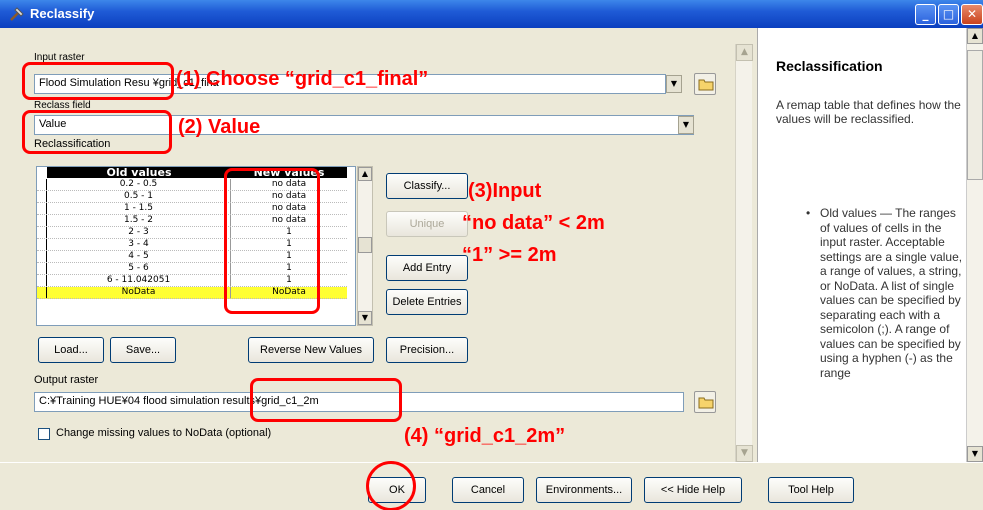  What do you see at coordinates (139, 280) in the screenshot?
I see `old-value-cell: 6 - 11.042051` at bounding box center [139, 280].